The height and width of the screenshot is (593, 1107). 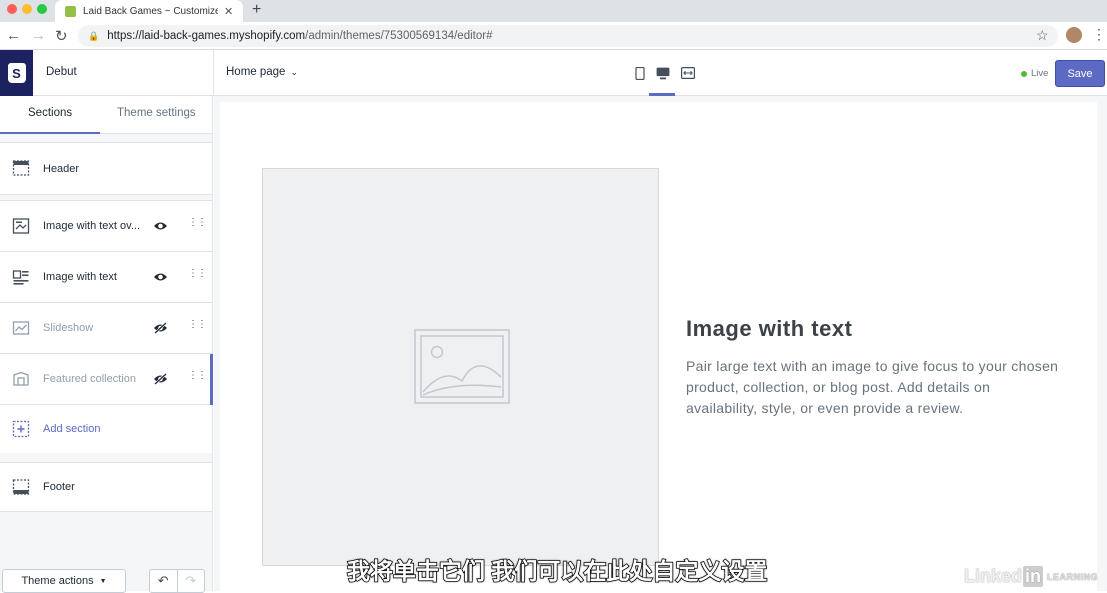 What do you see at coordinates (640, 73) in the screenshot?
I see `mobile-view-icon` at bounding box center [640, 73].